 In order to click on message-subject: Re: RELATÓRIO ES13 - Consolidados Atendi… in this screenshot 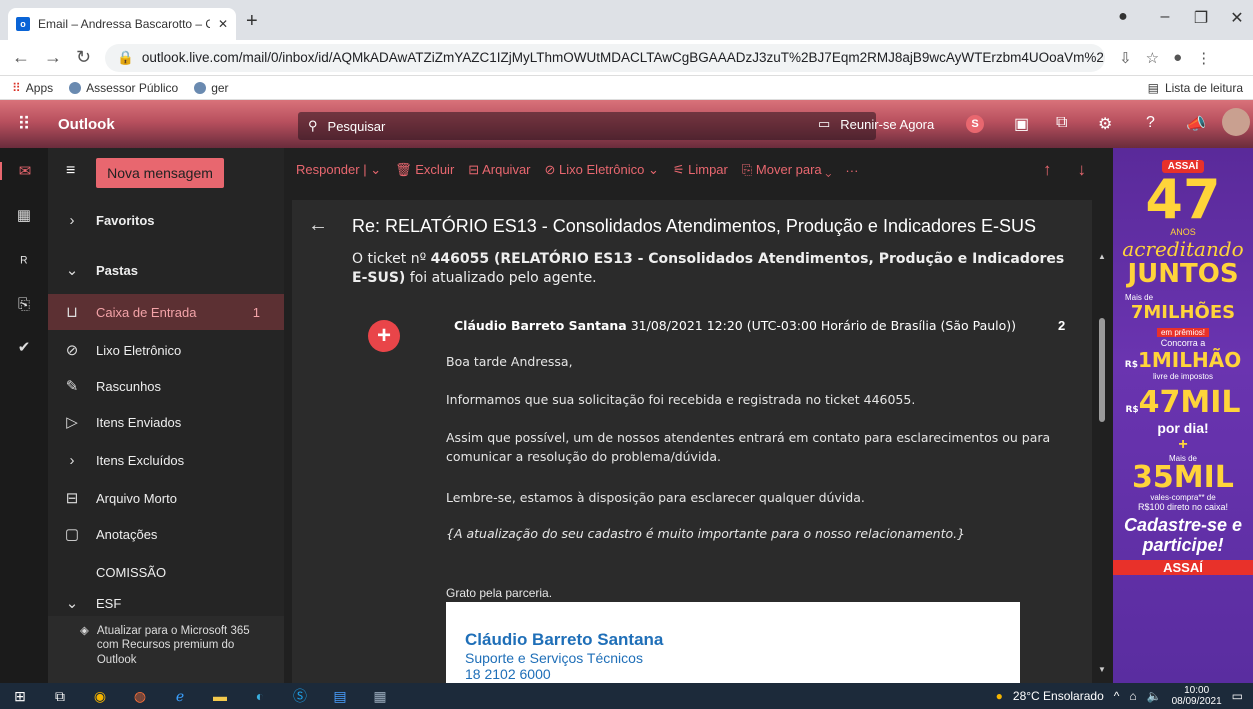, I will do `click(694, 226)`.